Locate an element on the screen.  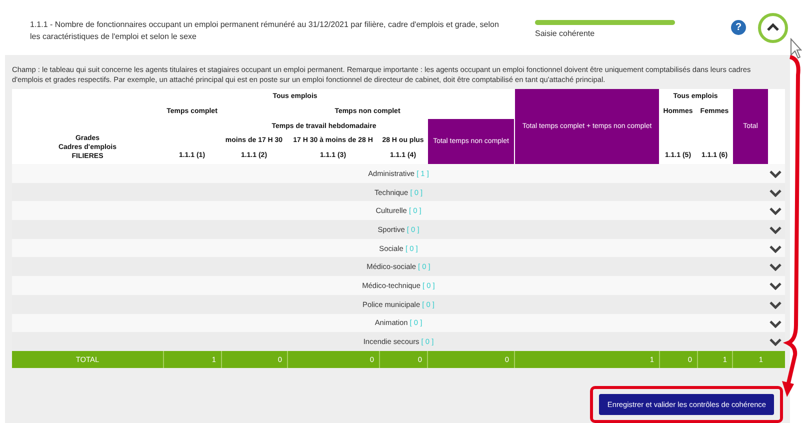
status-label: Saisie cohérente is located at coordinates (565, 33).